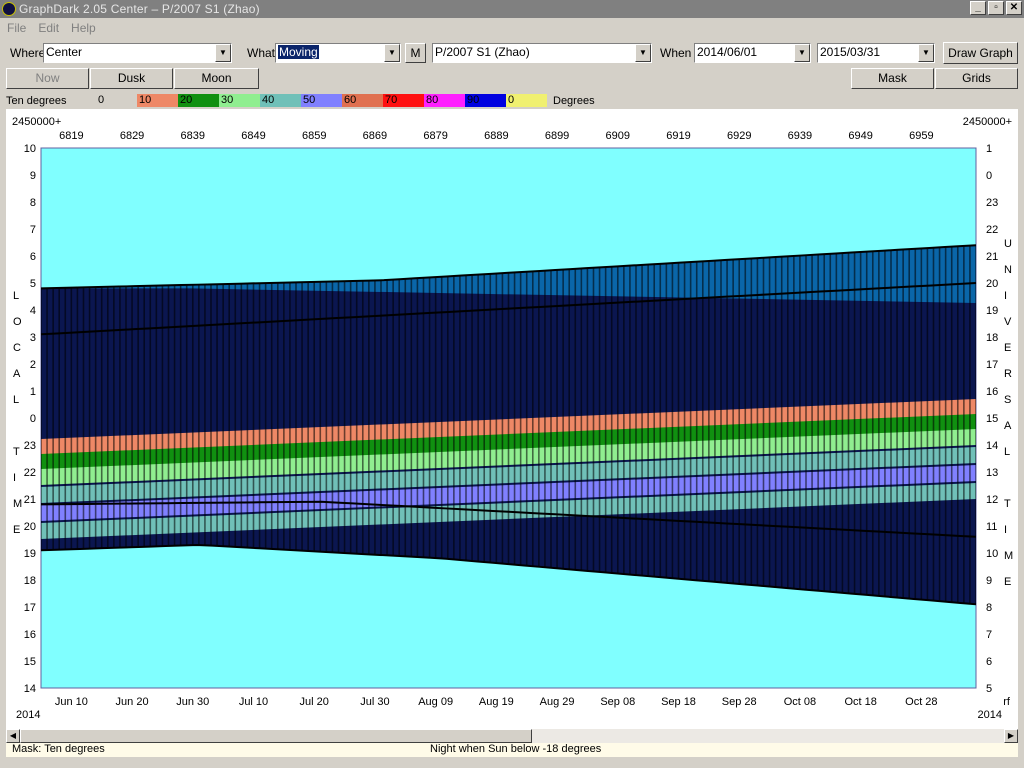  What do you see at coordinates (33, 203) in the screenshot?
I see `left-tick-label: 8` at bounding box center [33, 203].